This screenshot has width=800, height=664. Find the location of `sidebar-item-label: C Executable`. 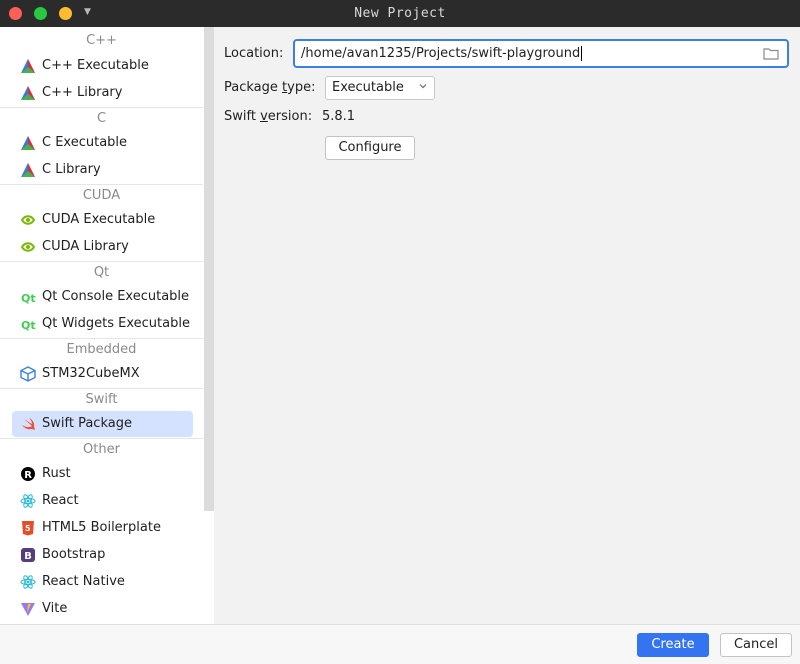

sidebar-item-label: C Executable is located at coordinates (85, 142).